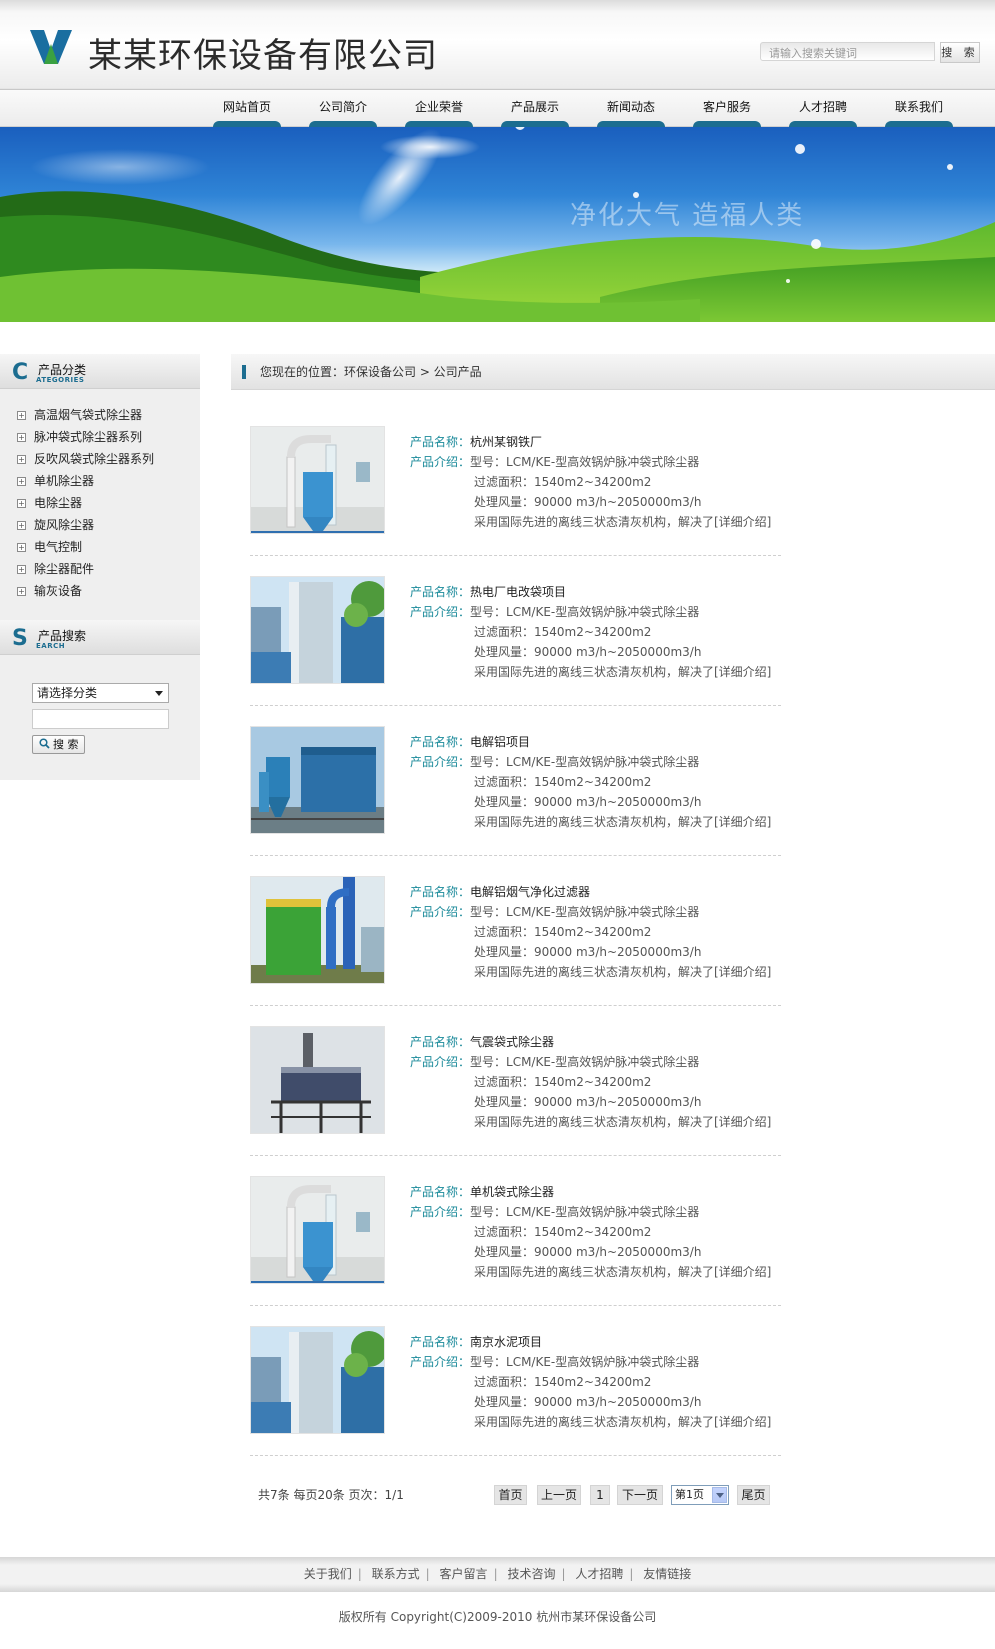 Image resolution: width=995 pixels, height=1649 pixels. Describe the element at coordinates (640, 1495) in the screenshot. I see `next-page-button: 下一页` at that location.